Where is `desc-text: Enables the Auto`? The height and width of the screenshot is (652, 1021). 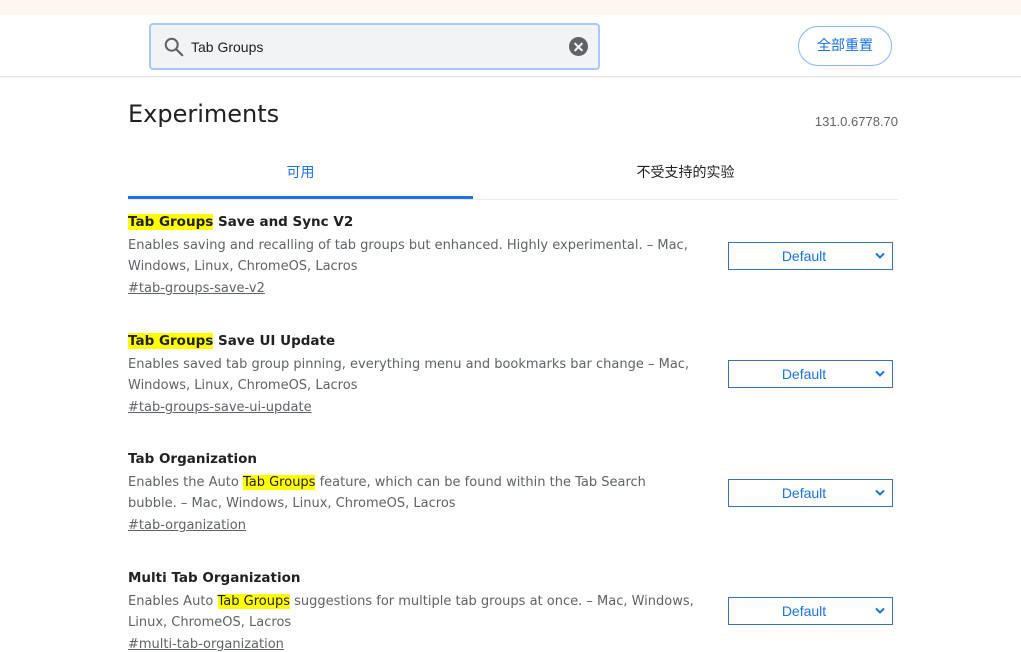 desc-text: Enables the Auto is located at coordinates (185, 482).